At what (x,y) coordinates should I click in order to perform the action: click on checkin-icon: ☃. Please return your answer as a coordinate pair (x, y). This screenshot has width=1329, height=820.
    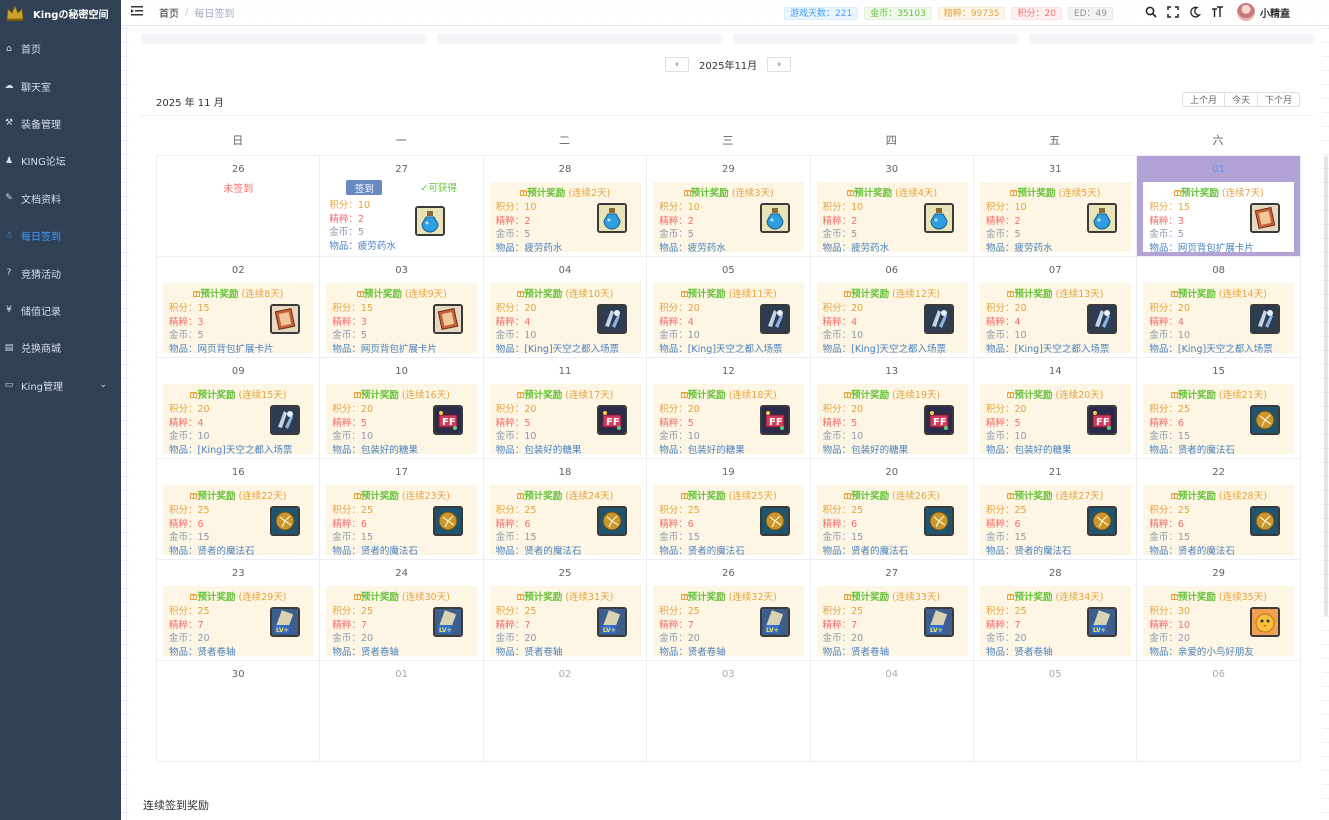
    Looking at the image, I should click on (9, 235).